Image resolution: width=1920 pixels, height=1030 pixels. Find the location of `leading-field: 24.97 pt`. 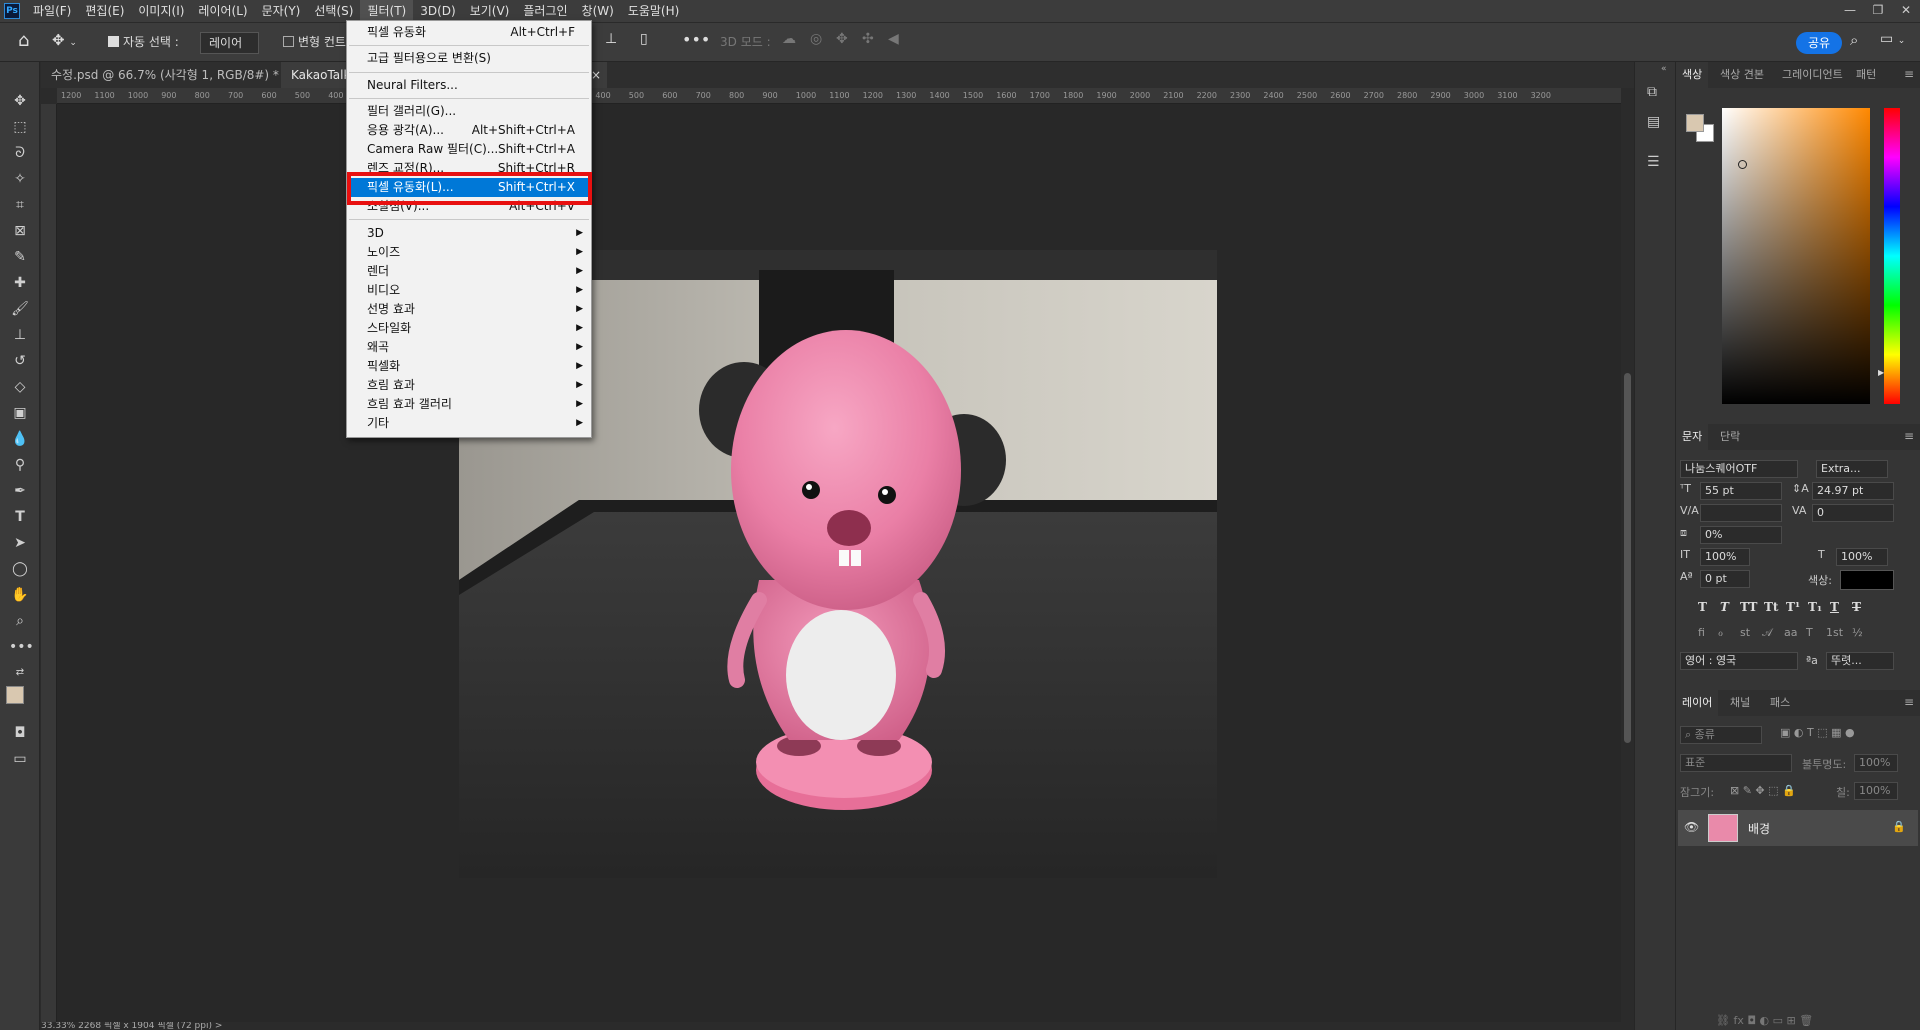

leading-field: 24.97 pt is located at coordinates (1853, 491).